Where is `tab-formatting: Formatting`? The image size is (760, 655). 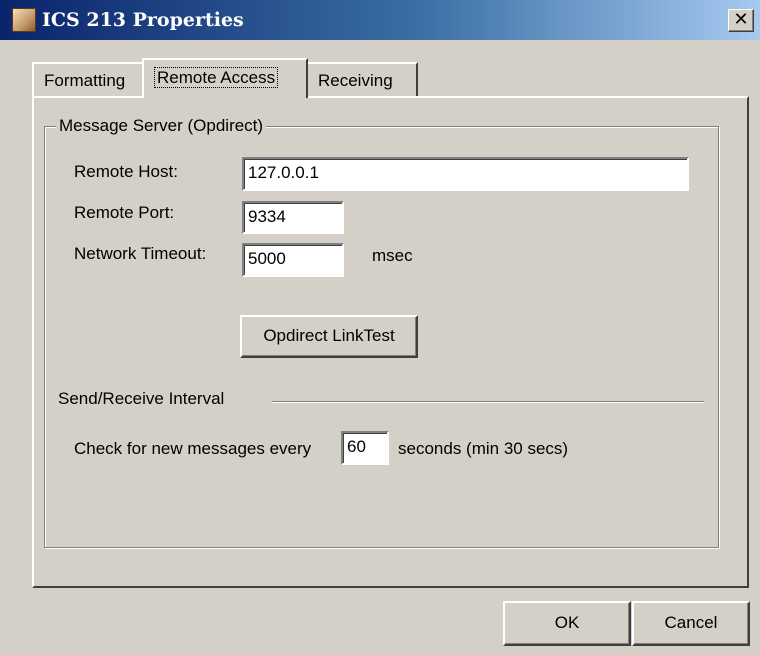
tab-formatting: Formatting is located at coordinates (88, 79).